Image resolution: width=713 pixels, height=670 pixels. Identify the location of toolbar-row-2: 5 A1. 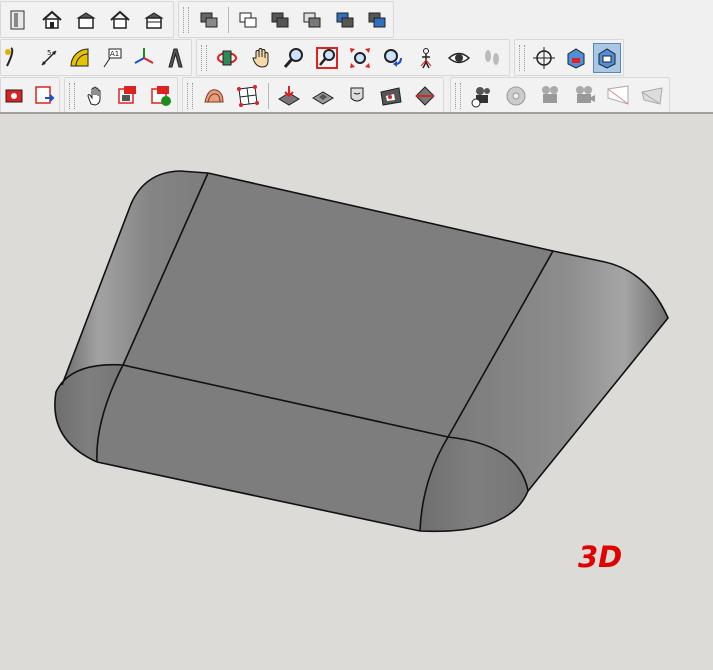
(356, 57).